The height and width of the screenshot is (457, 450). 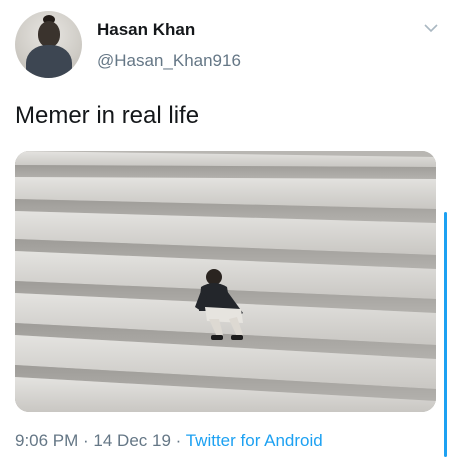 I want to click on avatar-body, so click(x=49, y=61).